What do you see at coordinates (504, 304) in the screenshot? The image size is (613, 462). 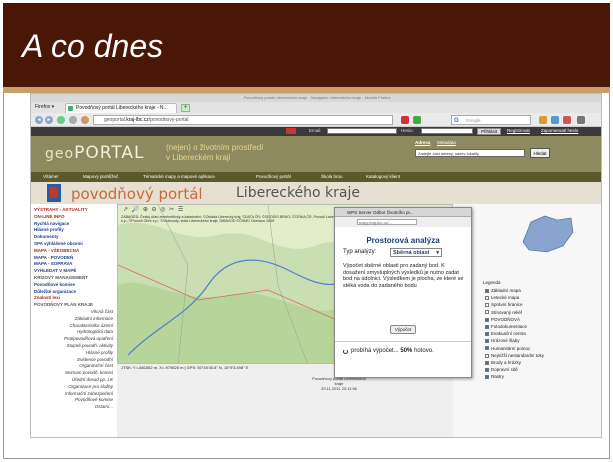 I see `layer-item: Správní hranice` at bounding box center [504, 304].